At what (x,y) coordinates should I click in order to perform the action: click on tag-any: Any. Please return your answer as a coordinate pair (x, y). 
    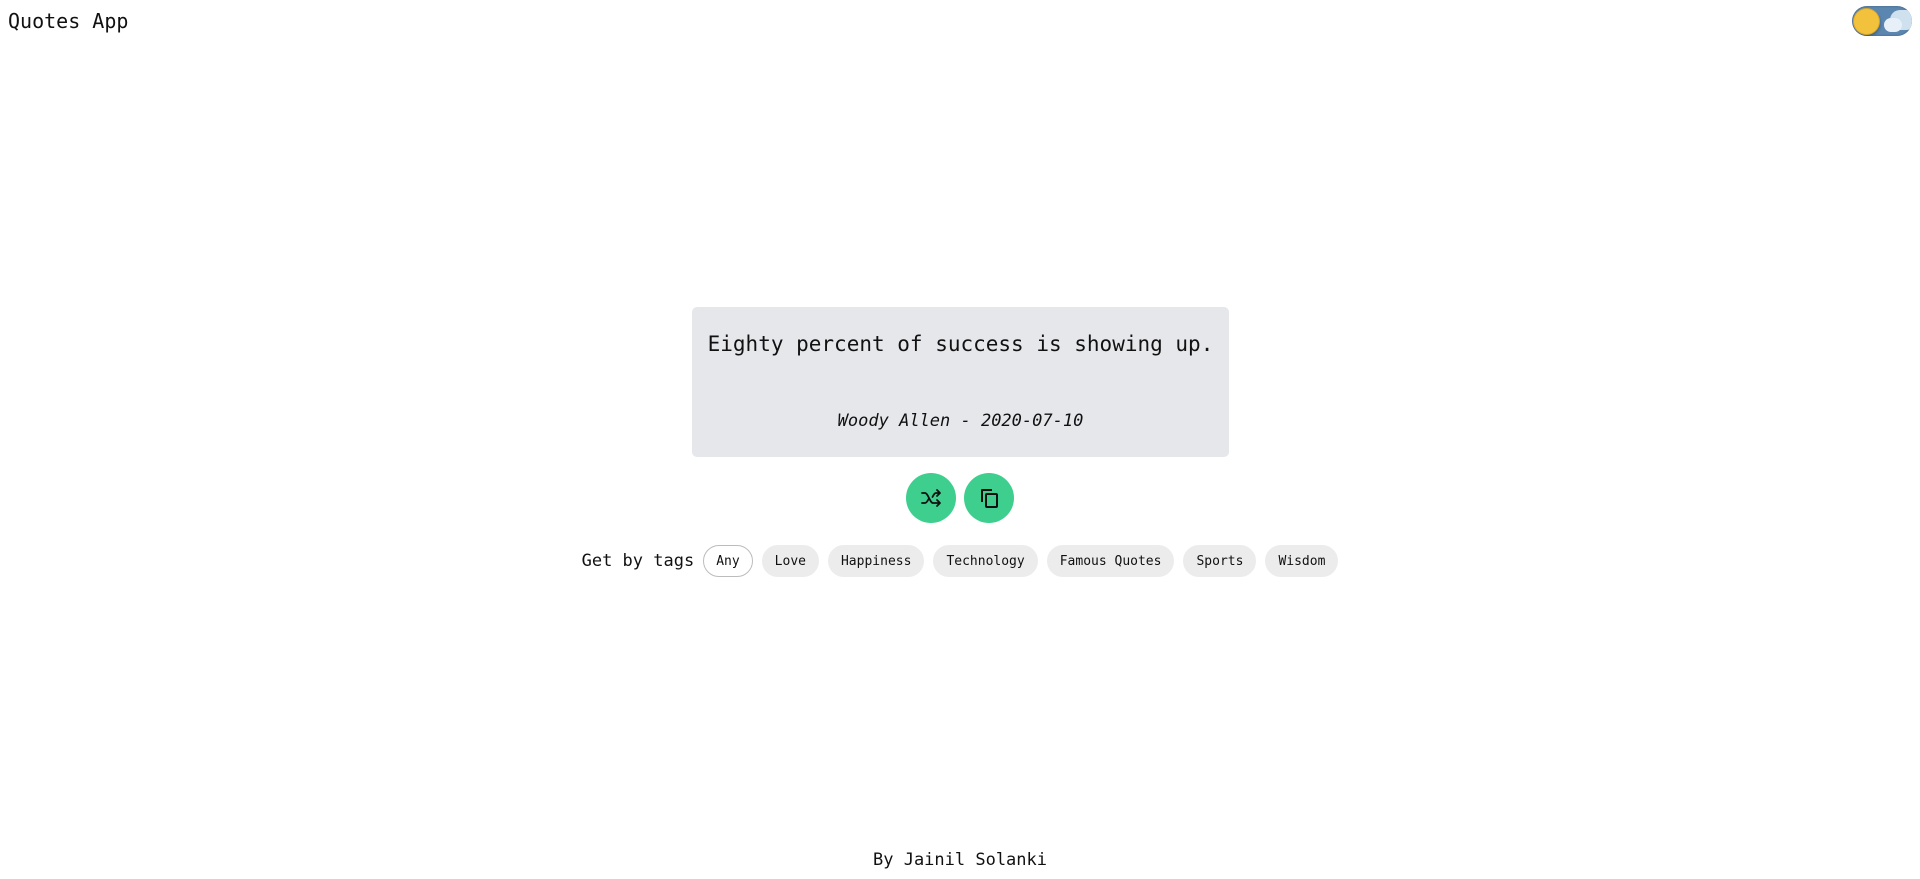
    Looking at the image, I should click on (728, 561).